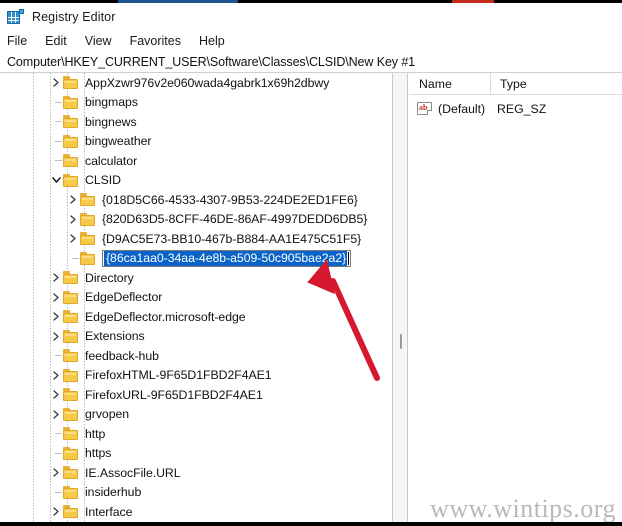 Image resolution: width=622 pixels, height=526 pixels. I want to click on values-column-header: Name Type, so click(515, 83).